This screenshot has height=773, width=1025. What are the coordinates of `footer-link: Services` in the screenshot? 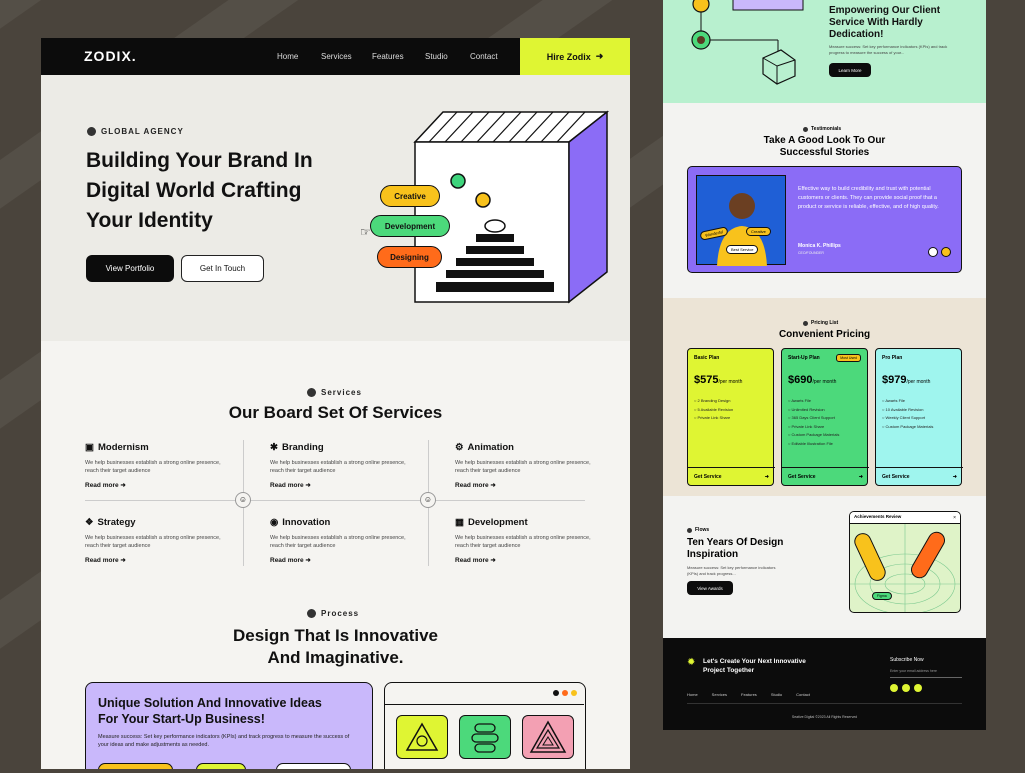 It's located at (719, 694).